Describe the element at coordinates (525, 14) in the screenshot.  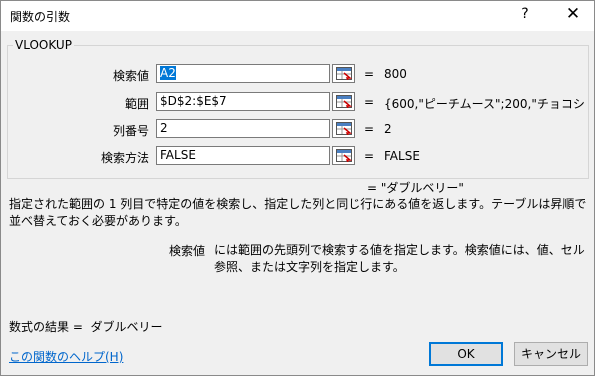
I see `help-icon: ?` at that location.